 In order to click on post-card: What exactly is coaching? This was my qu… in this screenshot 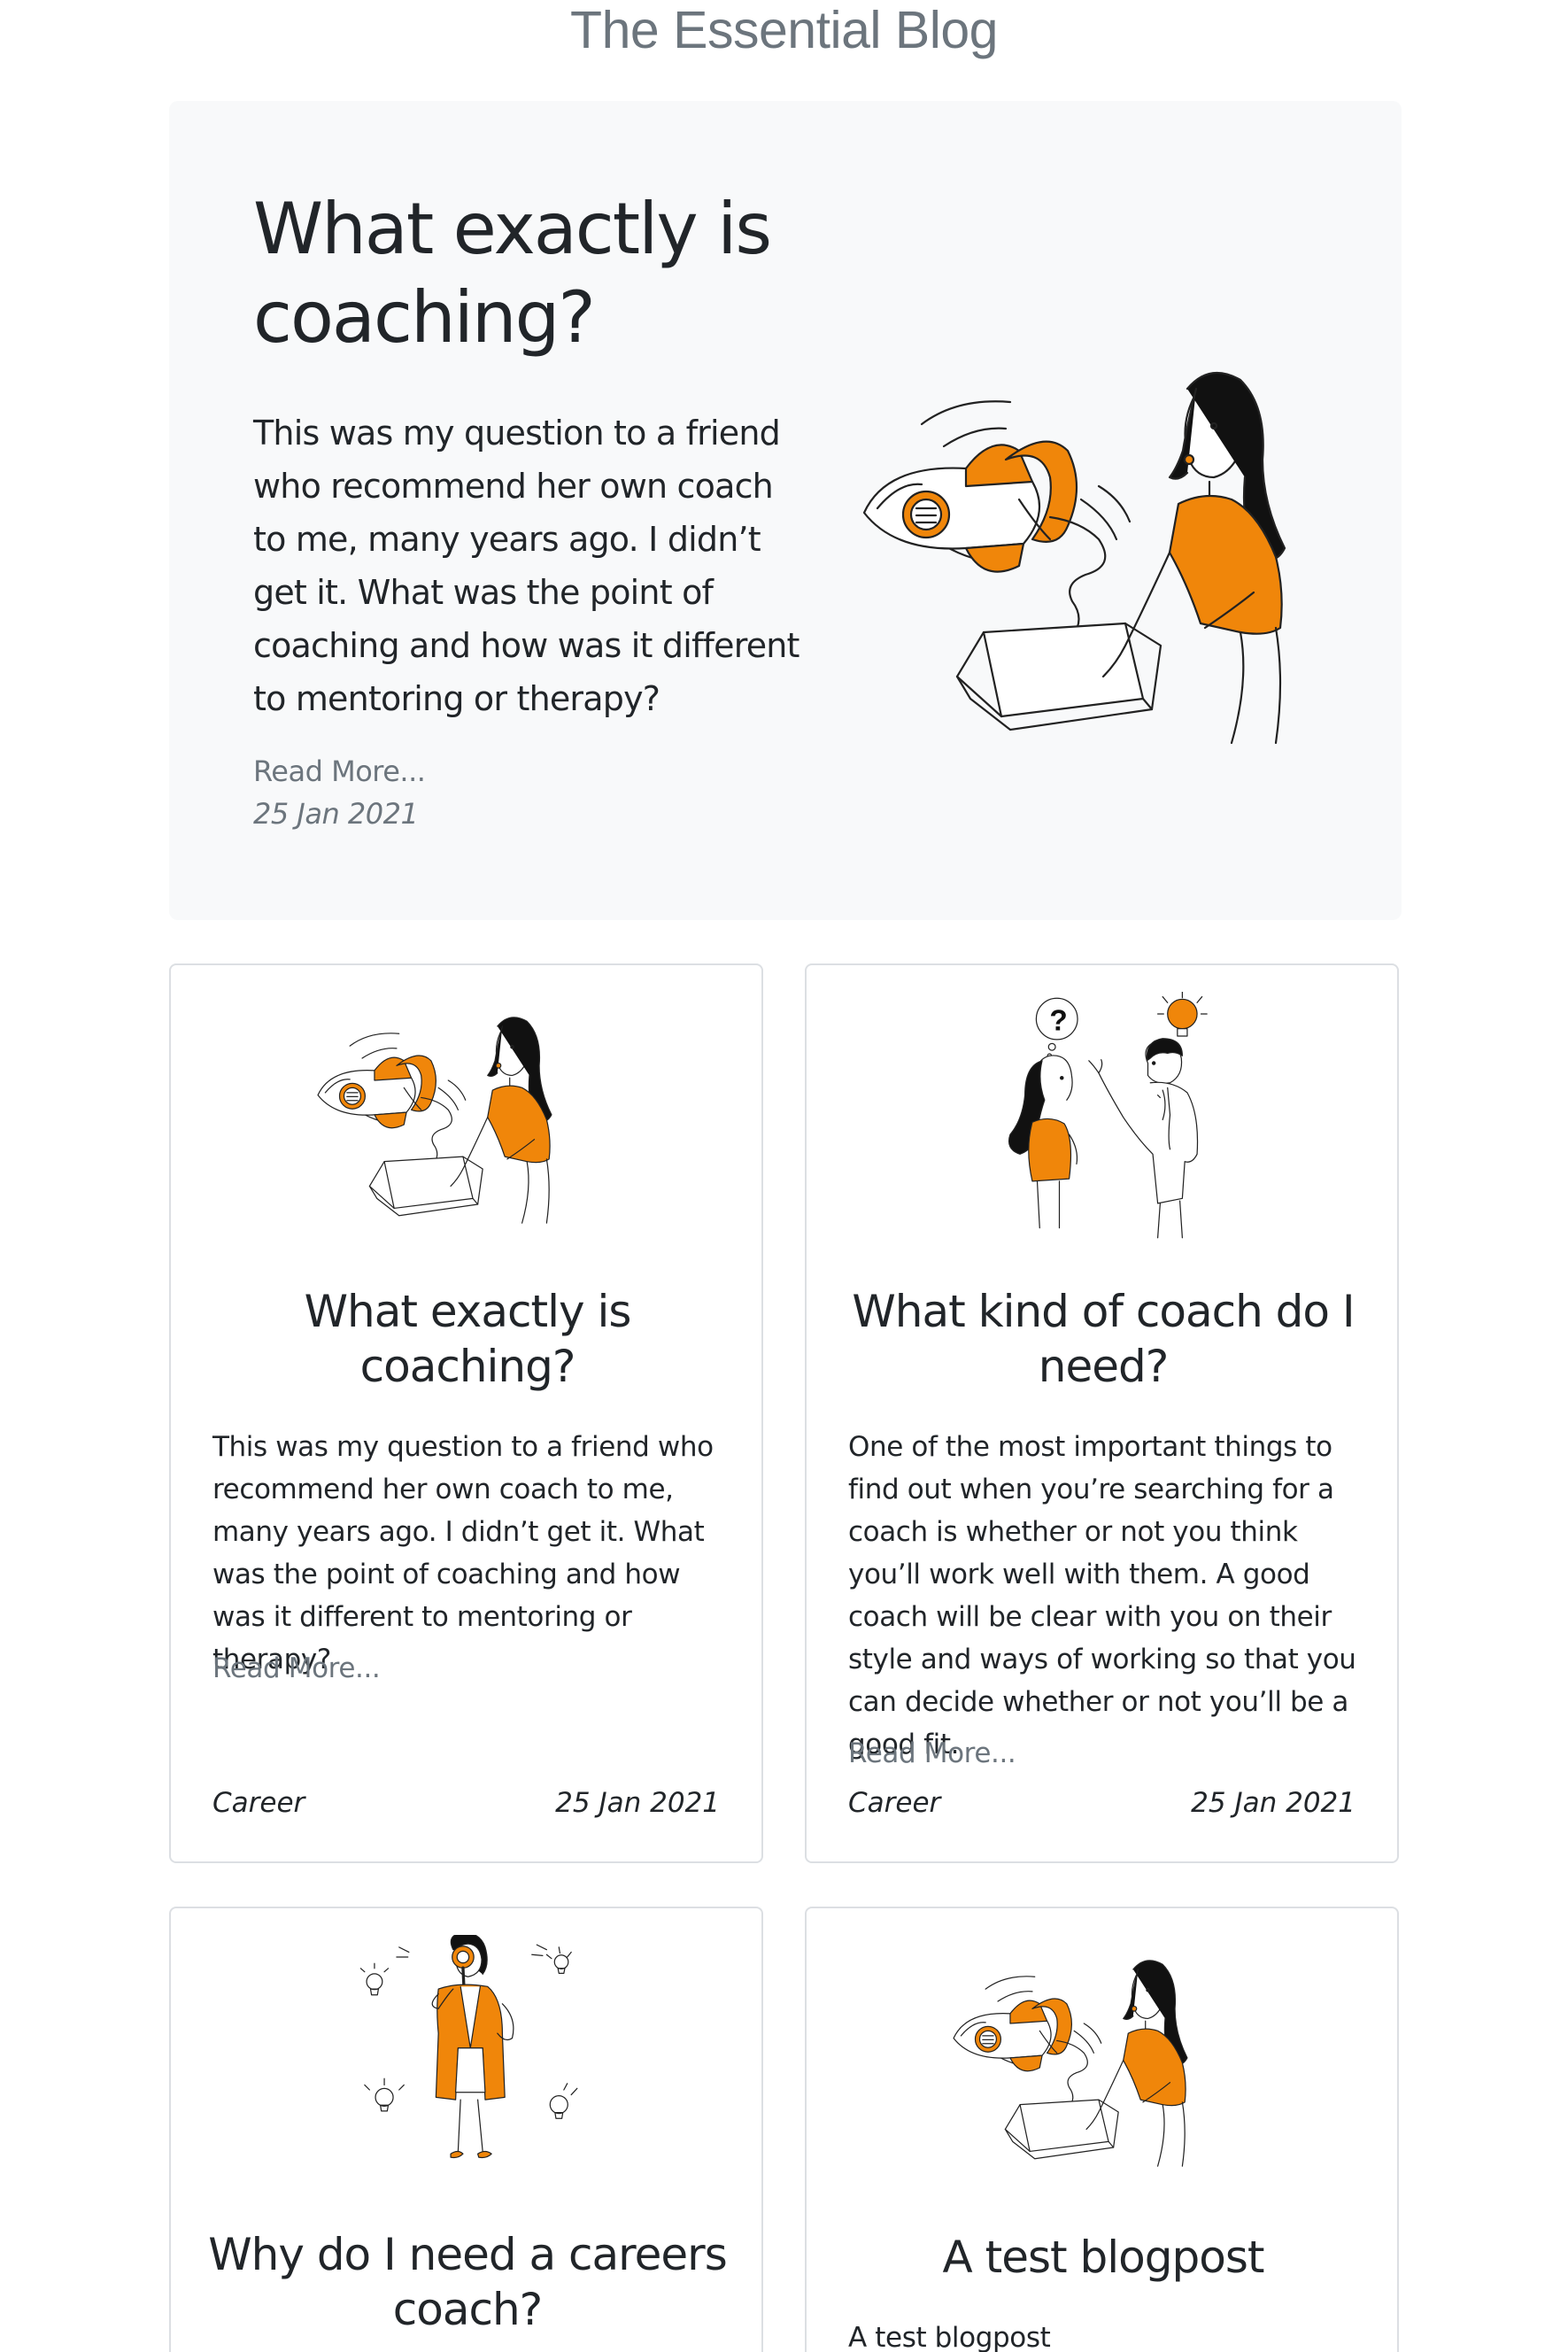, I will do `click(466, 1413)`.